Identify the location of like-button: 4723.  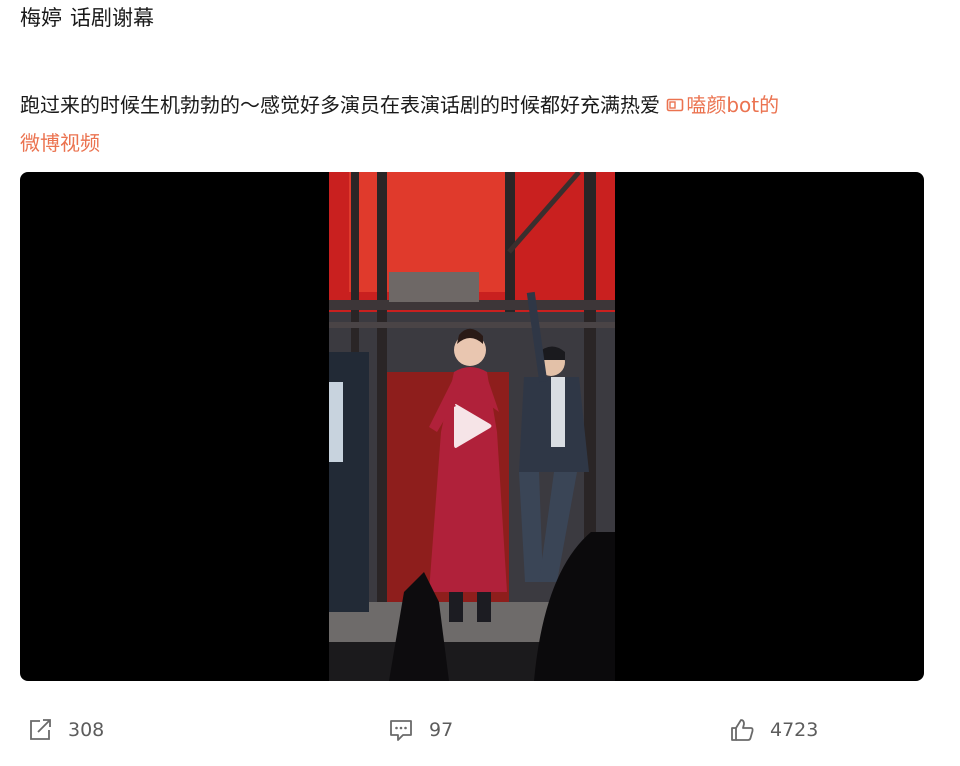
(773, 730).